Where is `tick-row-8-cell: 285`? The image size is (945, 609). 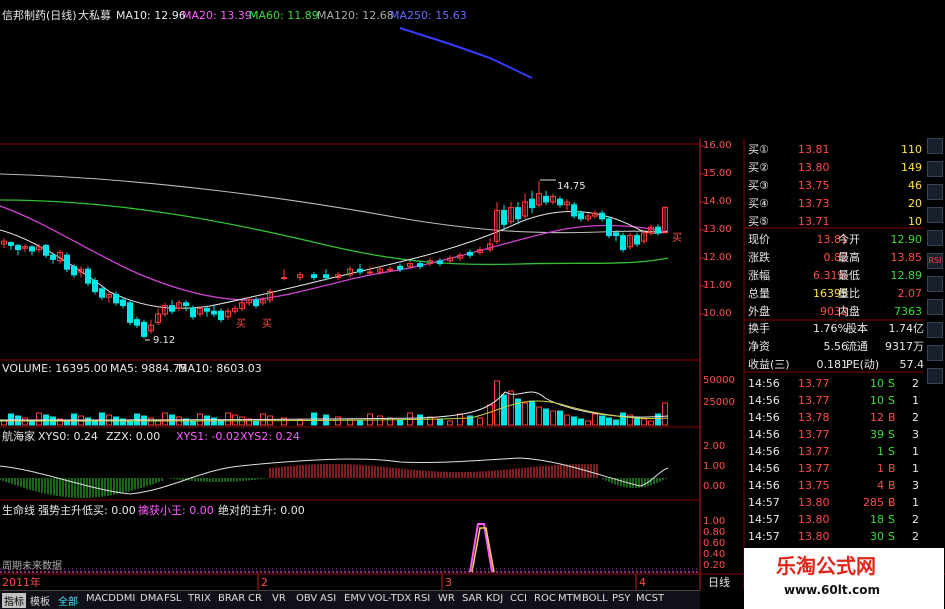
tick-row-8-cell: 285 is located at coordinates (873, 502).